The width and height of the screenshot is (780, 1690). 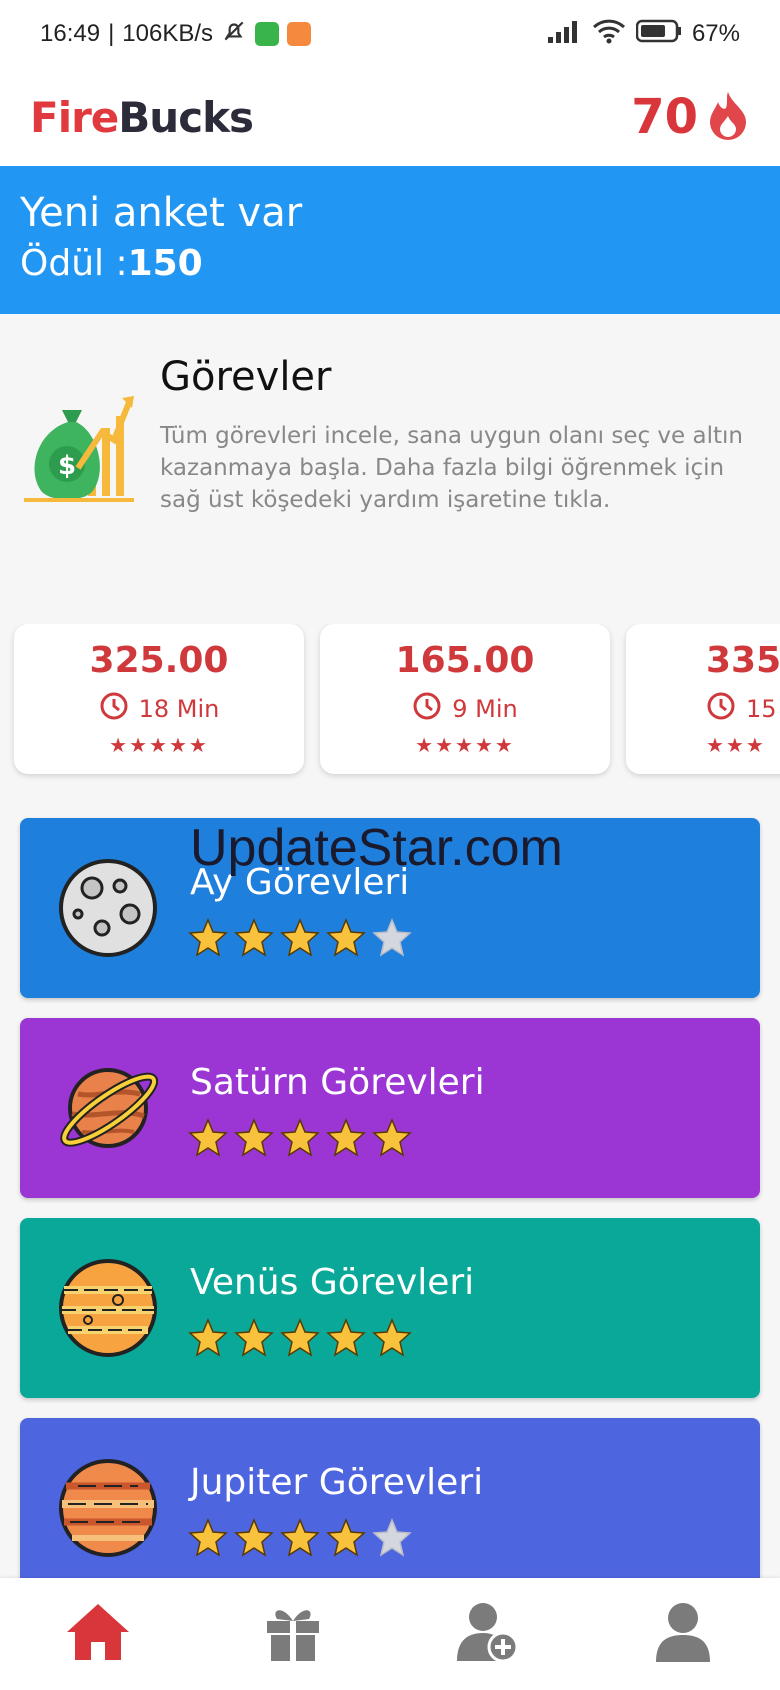 I want to click on nav-invite, so click(x=488, y=1634).